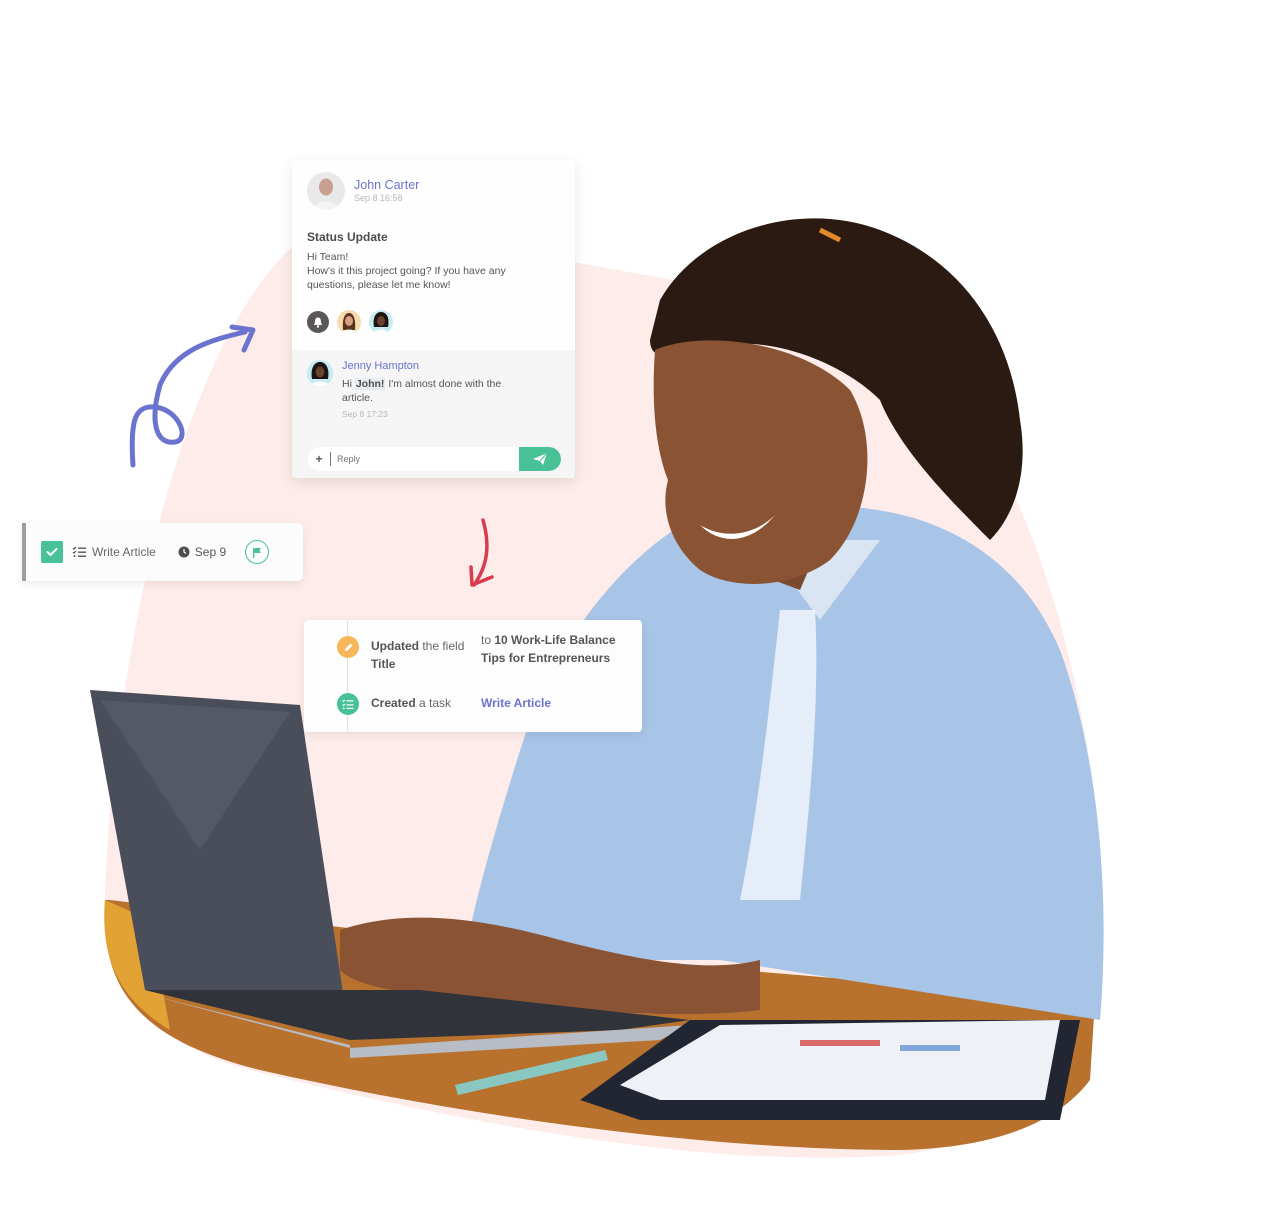 This screenshot has height=1217, width=1263. What do you see at coordinates (347, 237) in the screenshot?
I see `post-title: Status Update` at bounding box center [347, 237].